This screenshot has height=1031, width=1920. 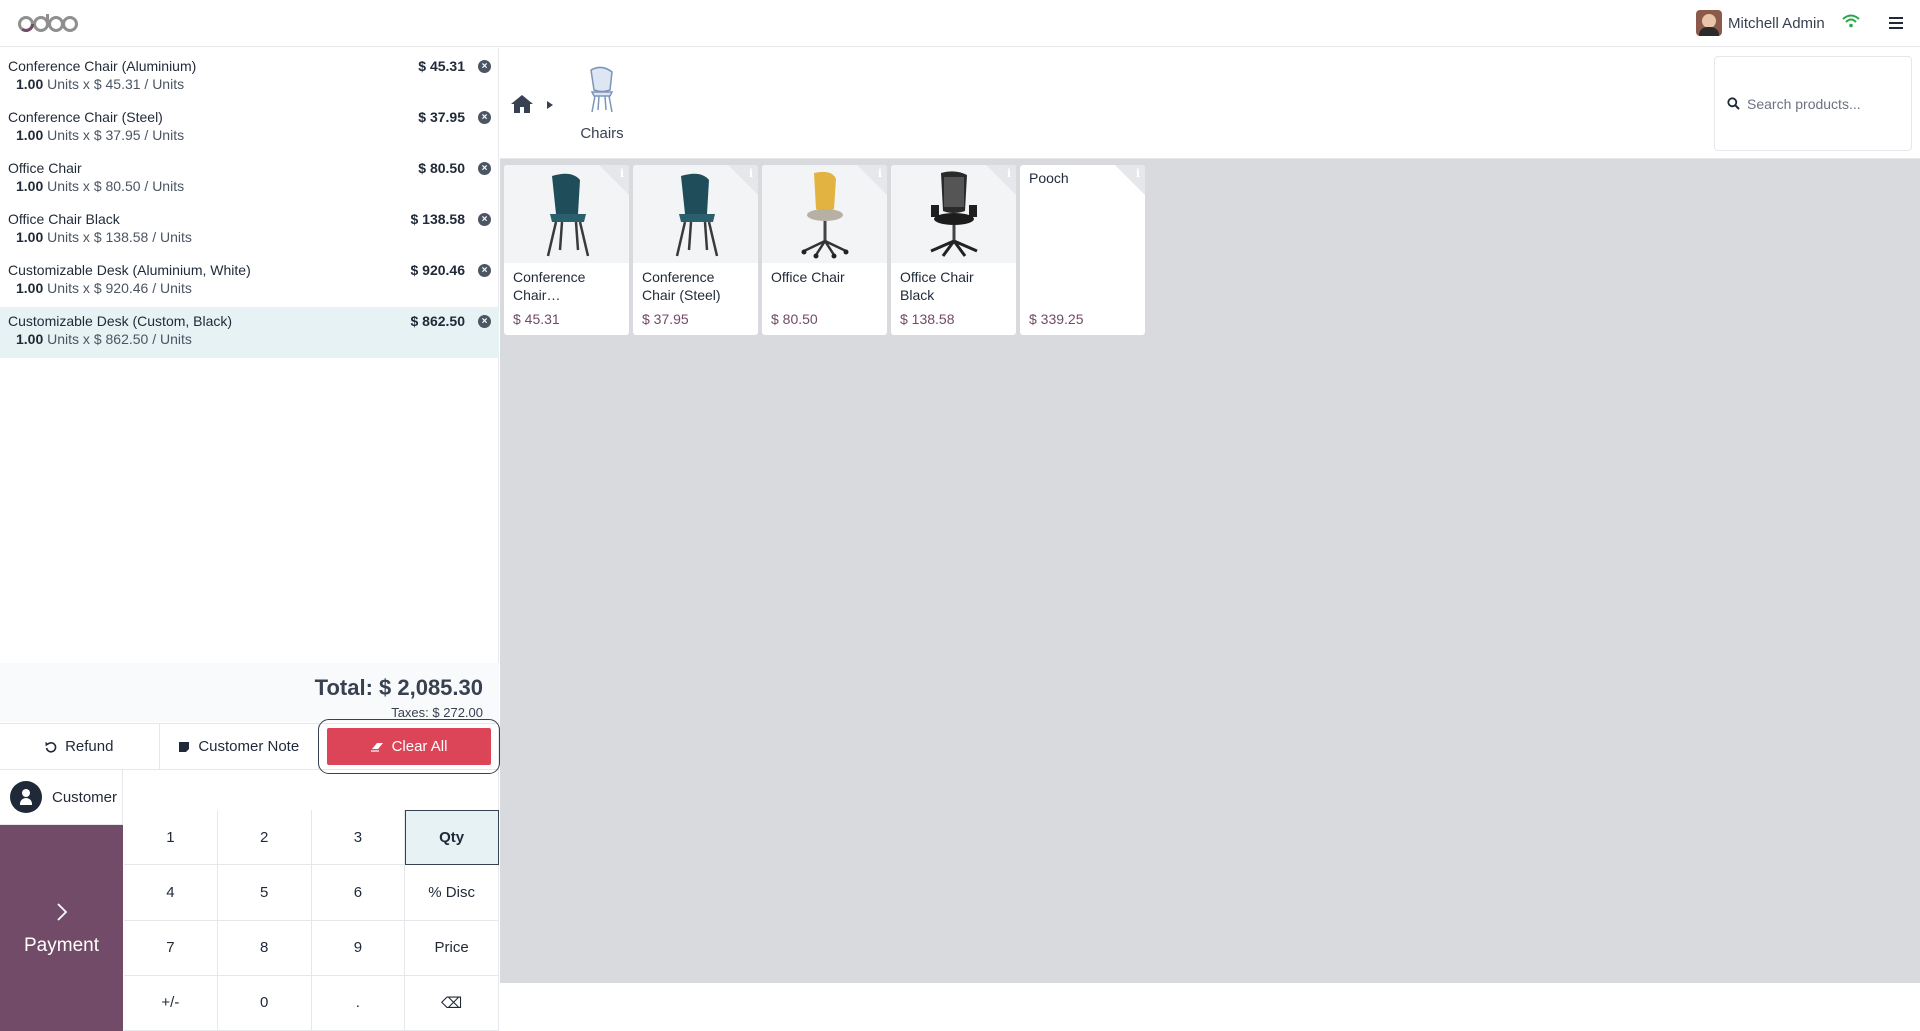 What do you see at coordinates (441, 66) in the screenshot?
I see `order-line-price: $ 45.31` at bounding box center [441, 66].